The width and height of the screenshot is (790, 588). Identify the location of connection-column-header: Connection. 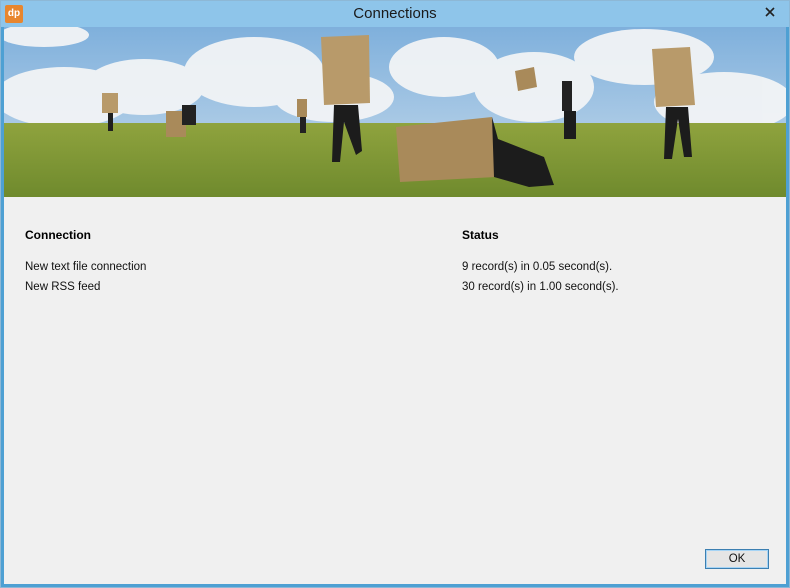
(58, 235).